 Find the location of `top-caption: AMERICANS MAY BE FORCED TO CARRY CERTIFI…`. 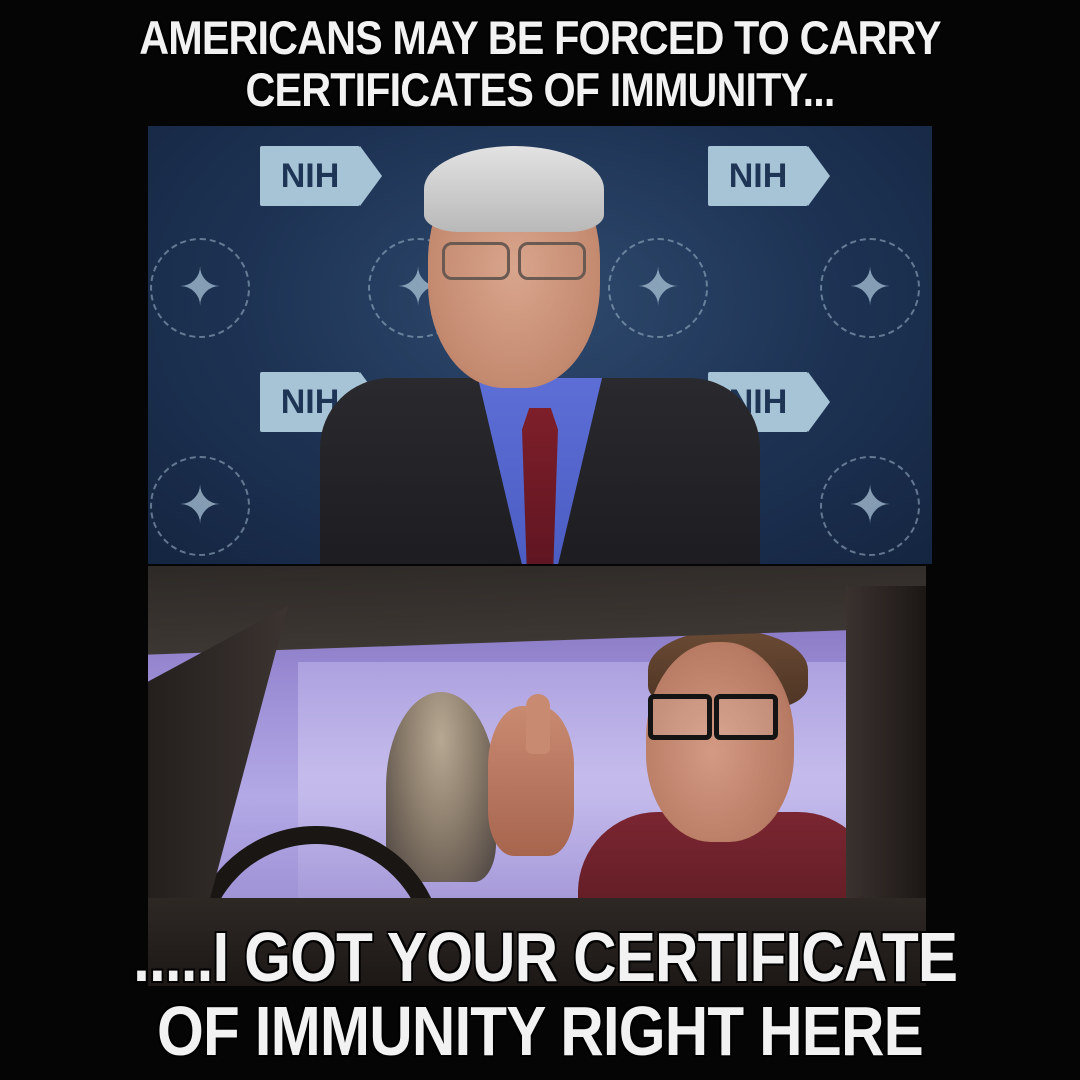

top-caption: AMERICANS MAY BE FORCED TO CARRY CERTIFI… is located at coordinates (540, 64).